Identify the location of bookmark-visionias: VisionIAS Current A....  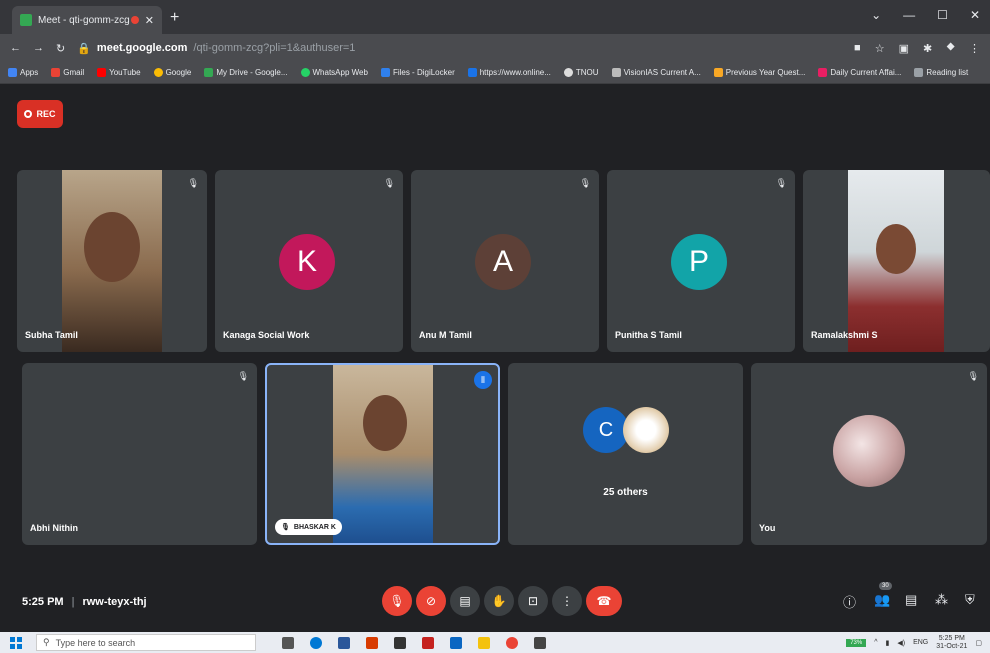
(656, 72).